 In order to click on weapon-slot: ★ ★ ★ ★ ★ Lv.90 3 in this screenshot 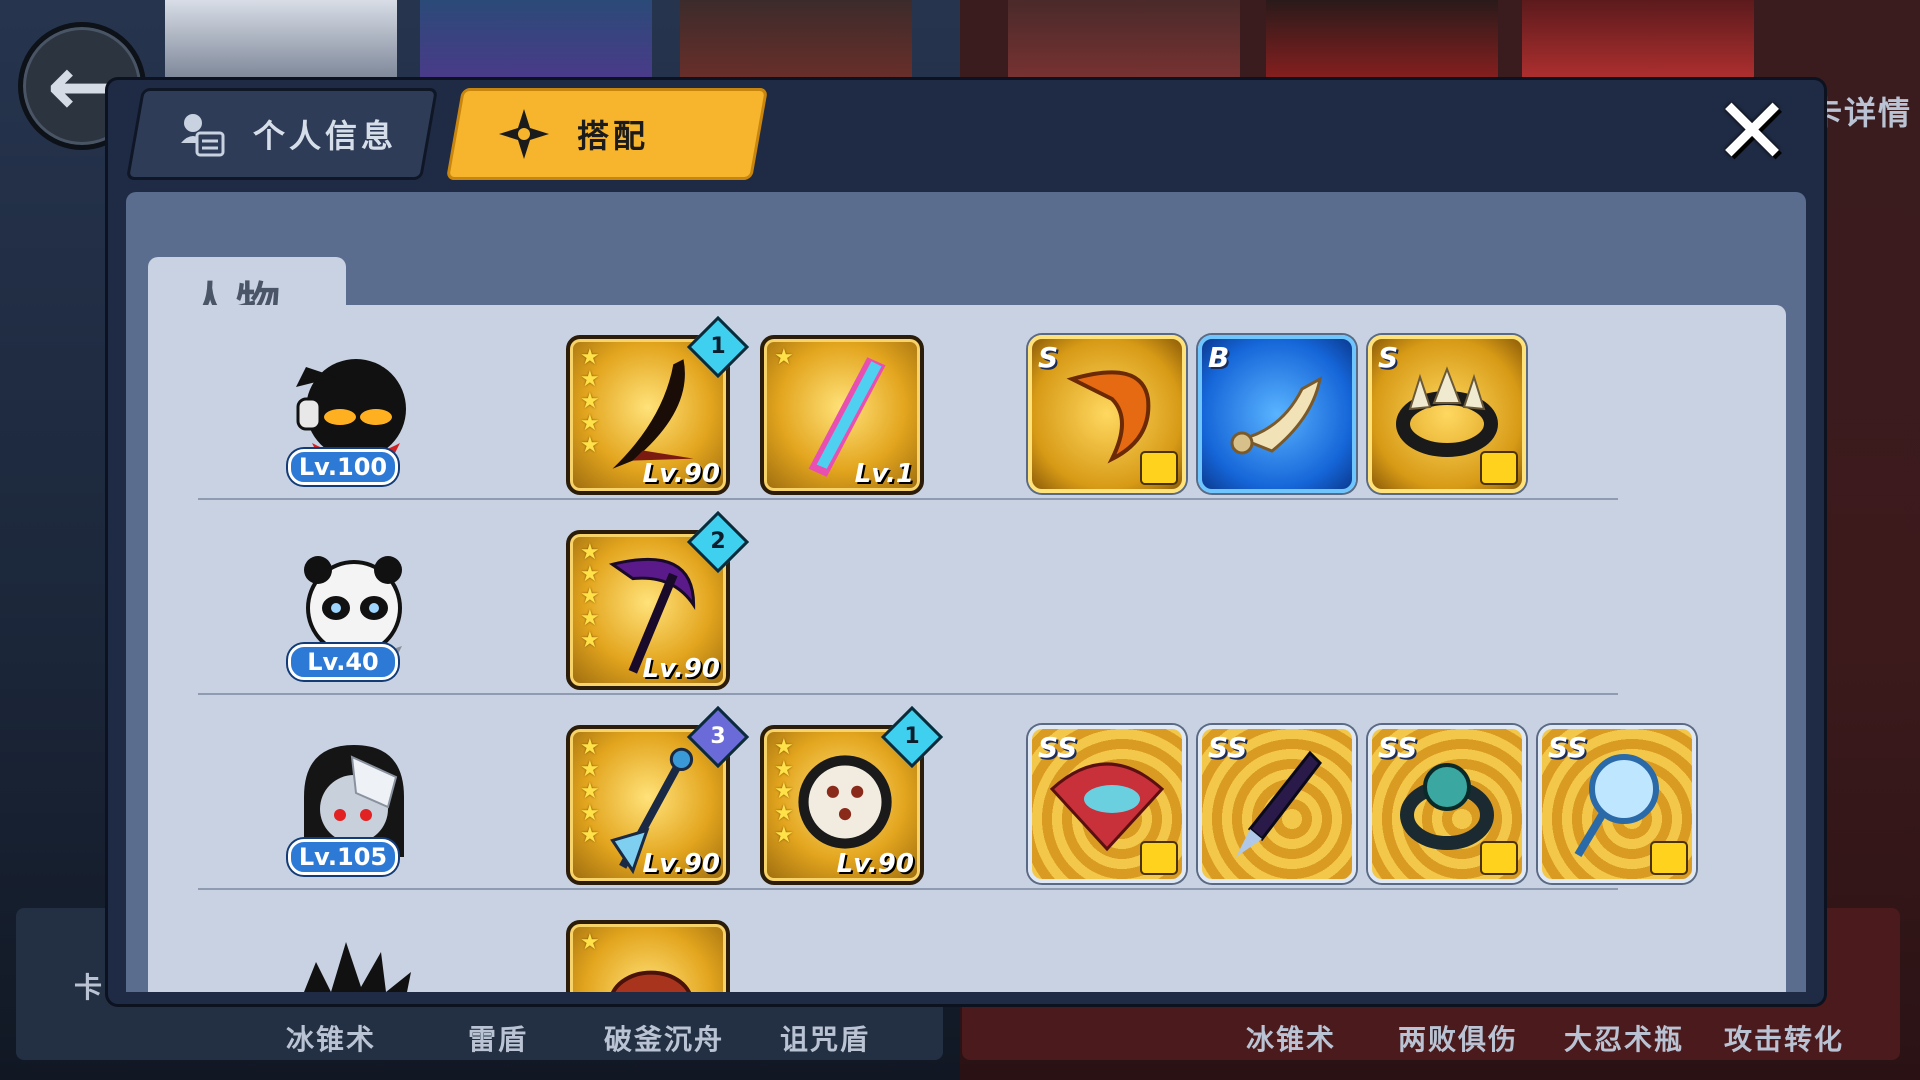, I will do `click(658, 795)`.